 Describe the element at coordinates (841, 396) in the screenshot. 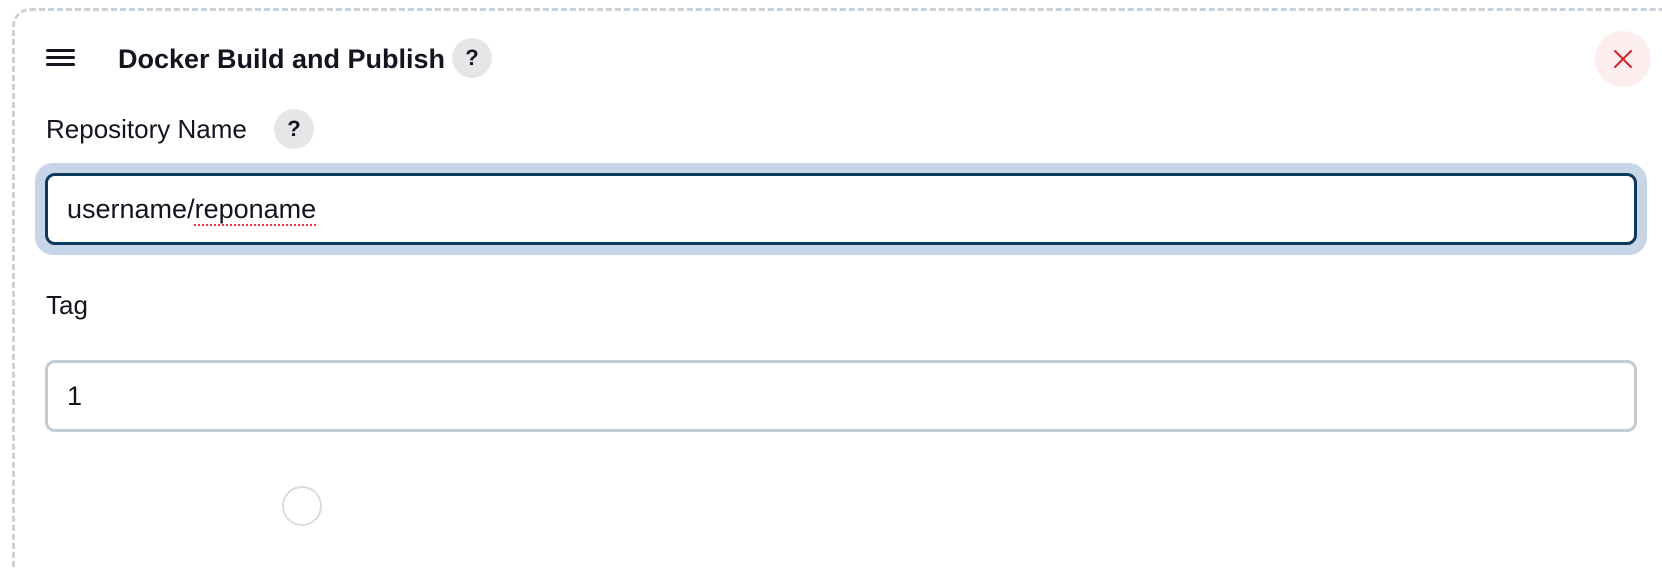

I see `tag-input: 1` at that location.